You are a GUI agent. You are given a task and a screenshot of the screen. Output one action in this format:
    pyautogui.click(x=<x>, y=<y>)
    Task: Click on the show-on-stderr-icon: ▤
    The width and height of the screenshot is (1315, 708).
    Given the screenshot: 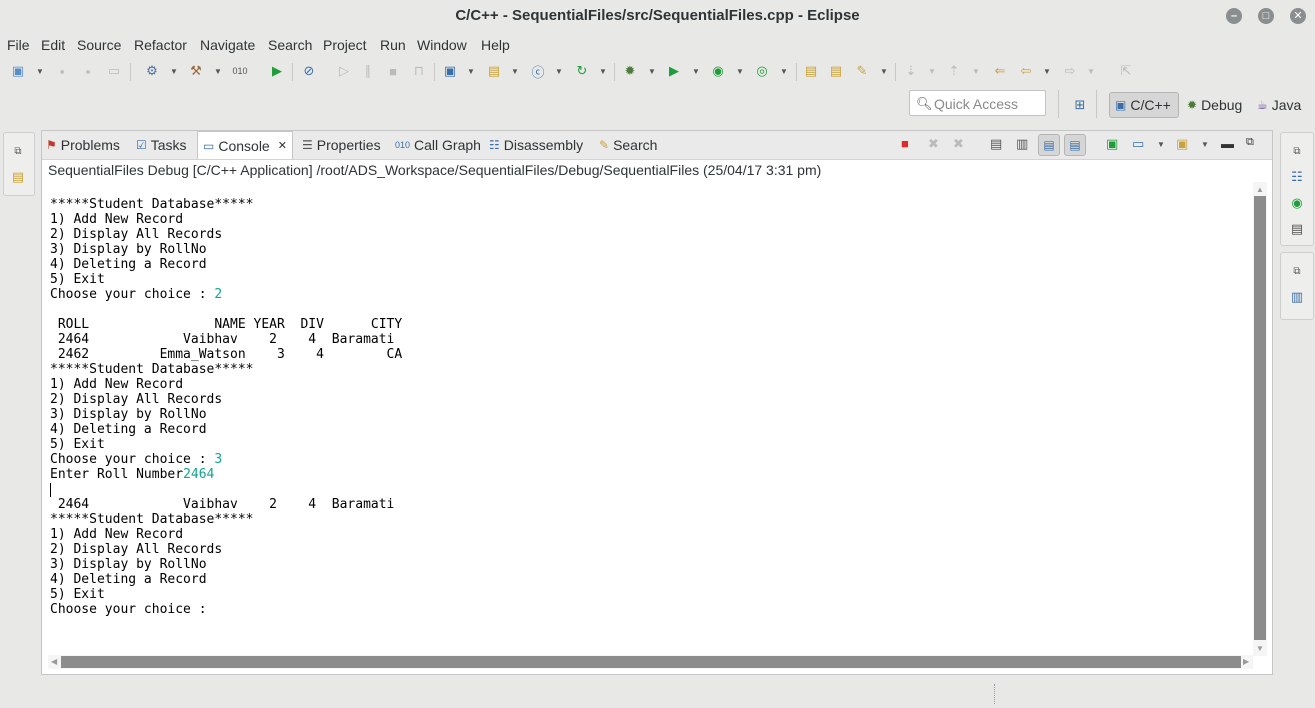 What is the action you would take?
    pyautogui.click(x=1075, y=145)
    